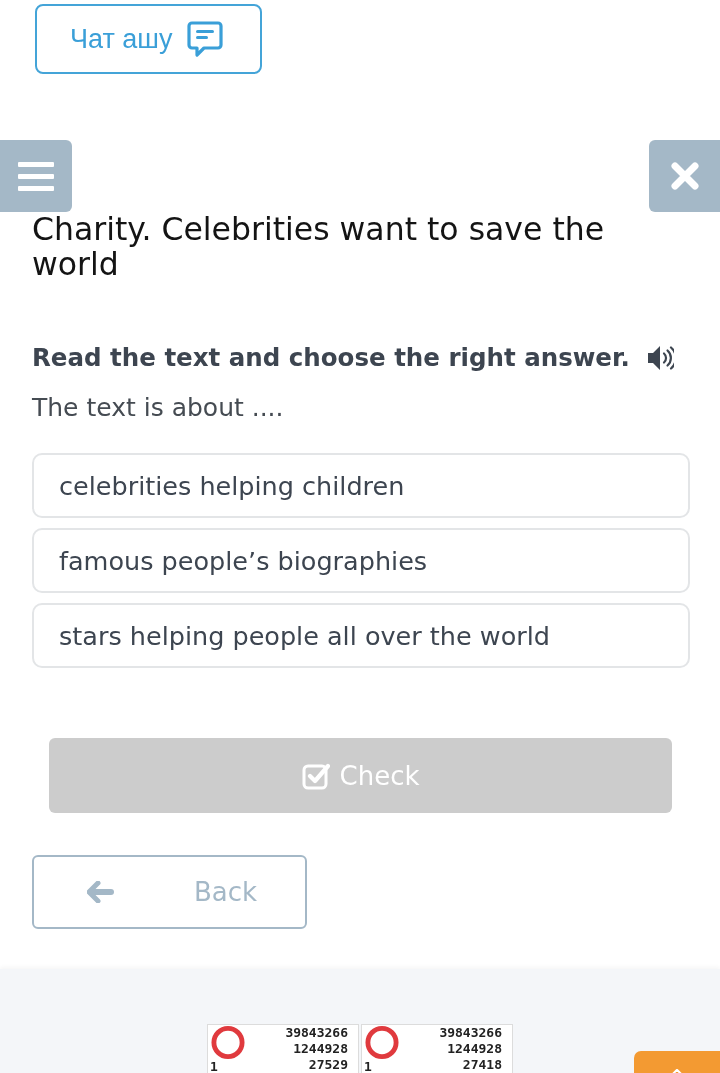 Image resolution: width=720 pixels, height=1073 pixels. I want to click on counter-number: 27529, so click(328, 1065).